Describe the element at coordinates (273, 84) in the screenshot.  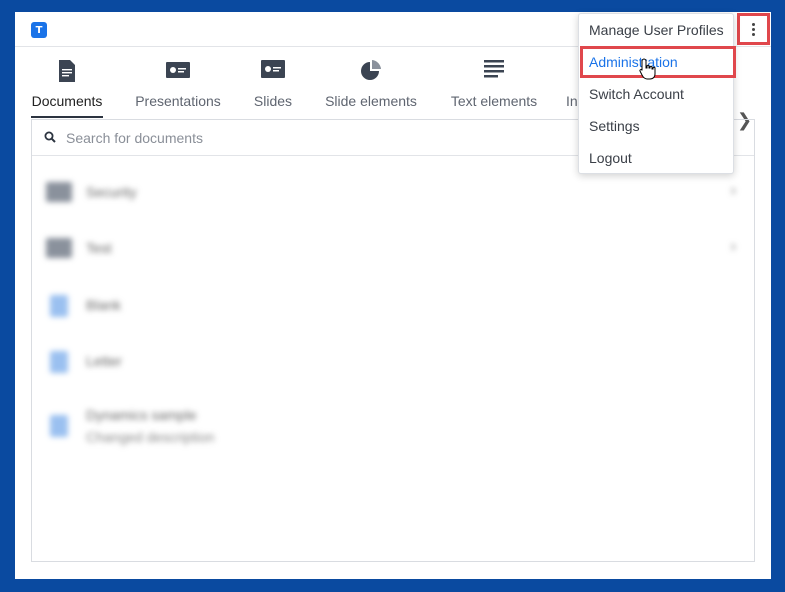
I see `tab-slides: Slides` at that location.